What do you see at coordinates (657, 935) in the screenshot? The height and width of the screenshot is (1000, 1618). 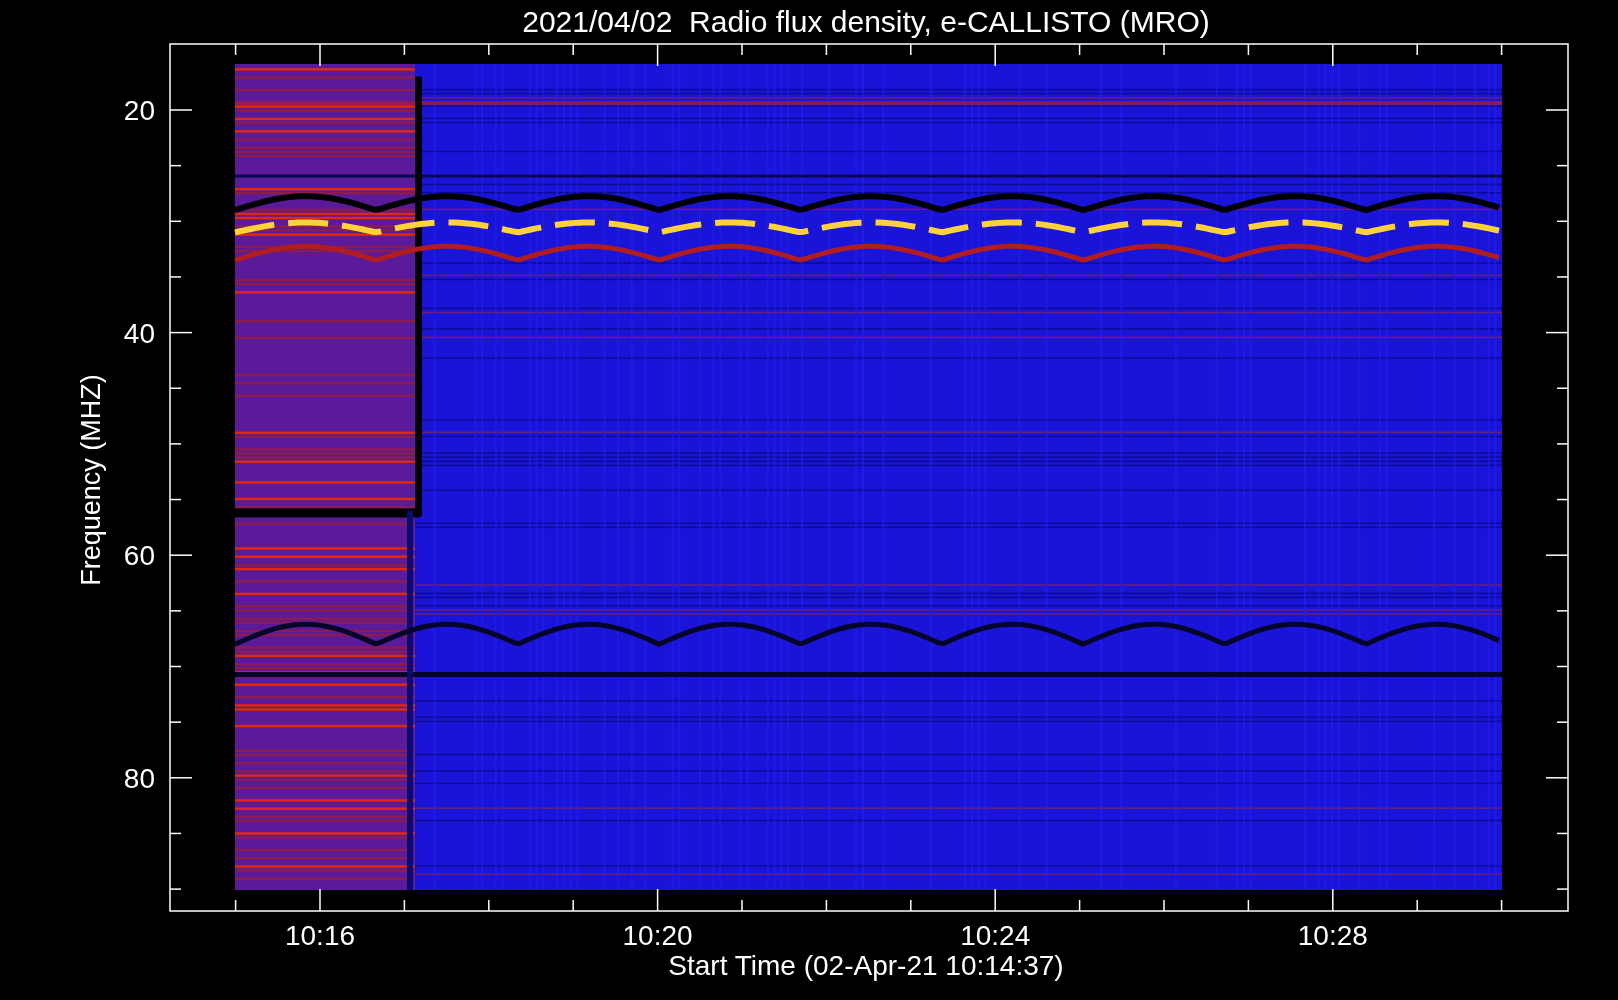 I see `x-tick-label: 10:20` at bounding box center [657, 935].